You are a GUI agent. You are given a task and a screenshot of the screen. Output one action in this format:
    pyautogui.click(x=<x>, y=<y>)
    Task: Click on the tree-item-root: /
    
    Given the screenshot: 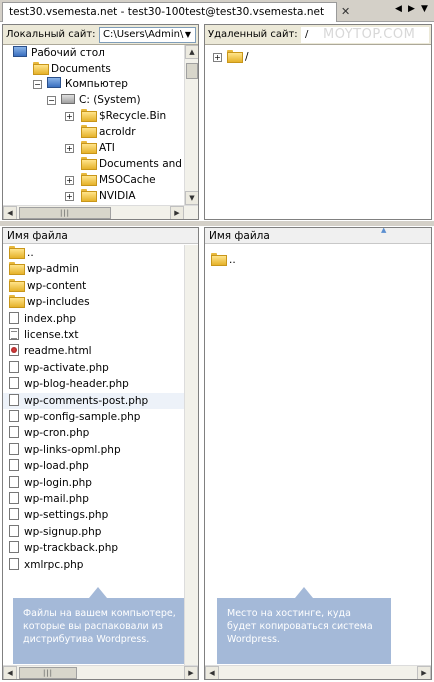 What is the action you would take?
    pyautogui.click(x=238, y=57)
    